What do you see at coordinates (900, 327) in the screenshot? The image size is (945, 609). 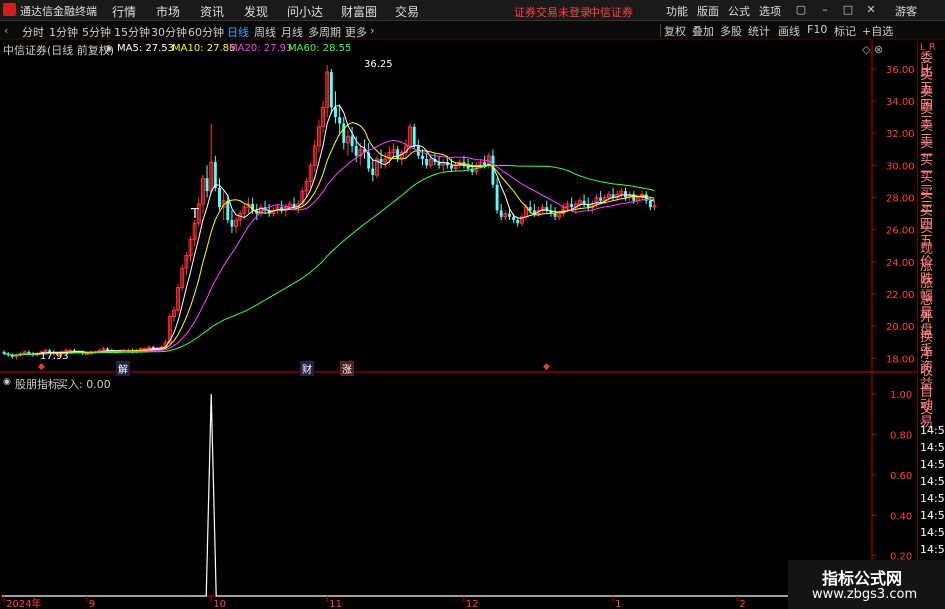 I see `y-tick-label: 20.00` at bounding box center [900, 327].